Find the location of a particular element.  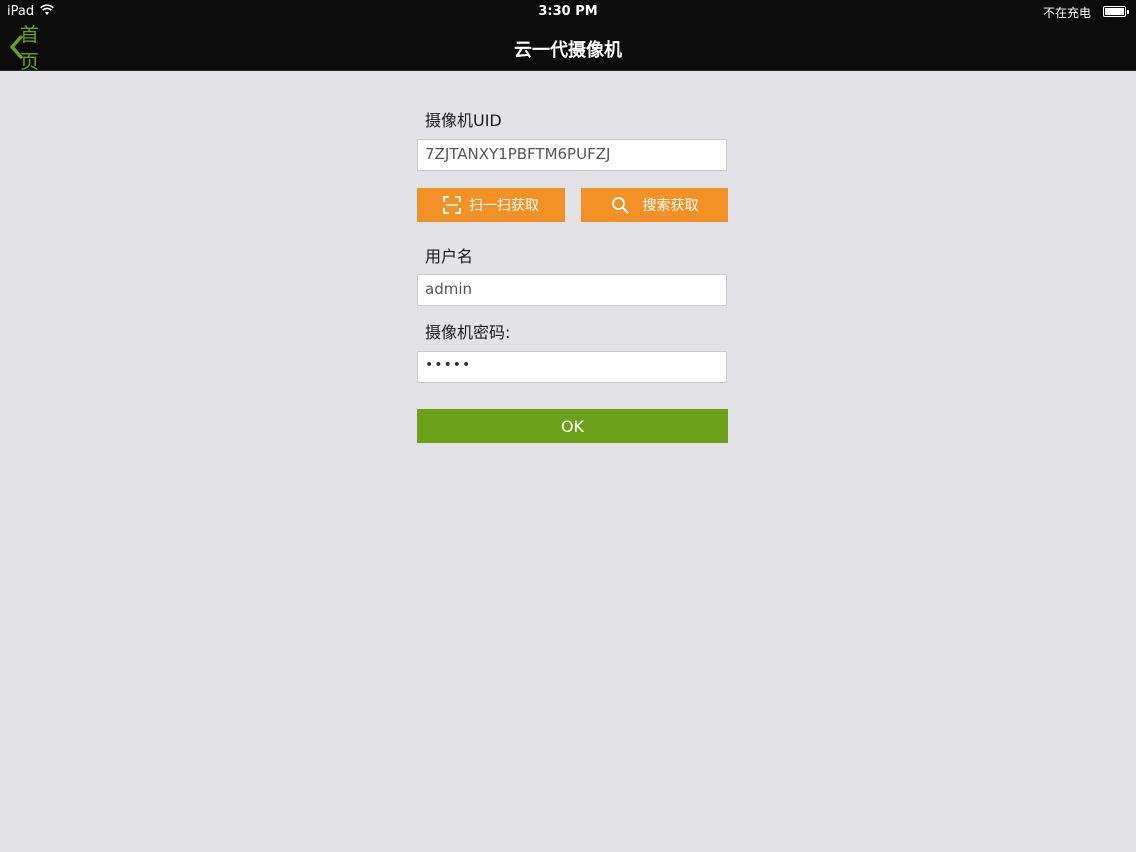

username-label: 用户名 is located at coordinates (449, 256).